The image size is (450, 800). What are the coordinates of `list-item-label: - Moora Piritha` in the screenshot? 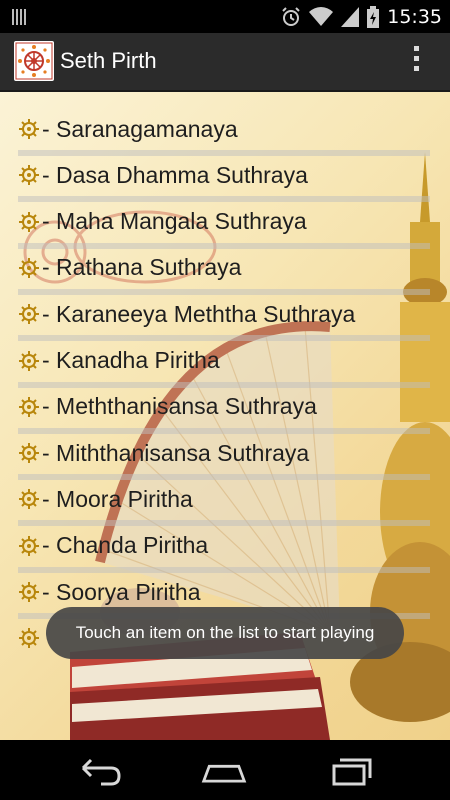 It's located at (117, 498).